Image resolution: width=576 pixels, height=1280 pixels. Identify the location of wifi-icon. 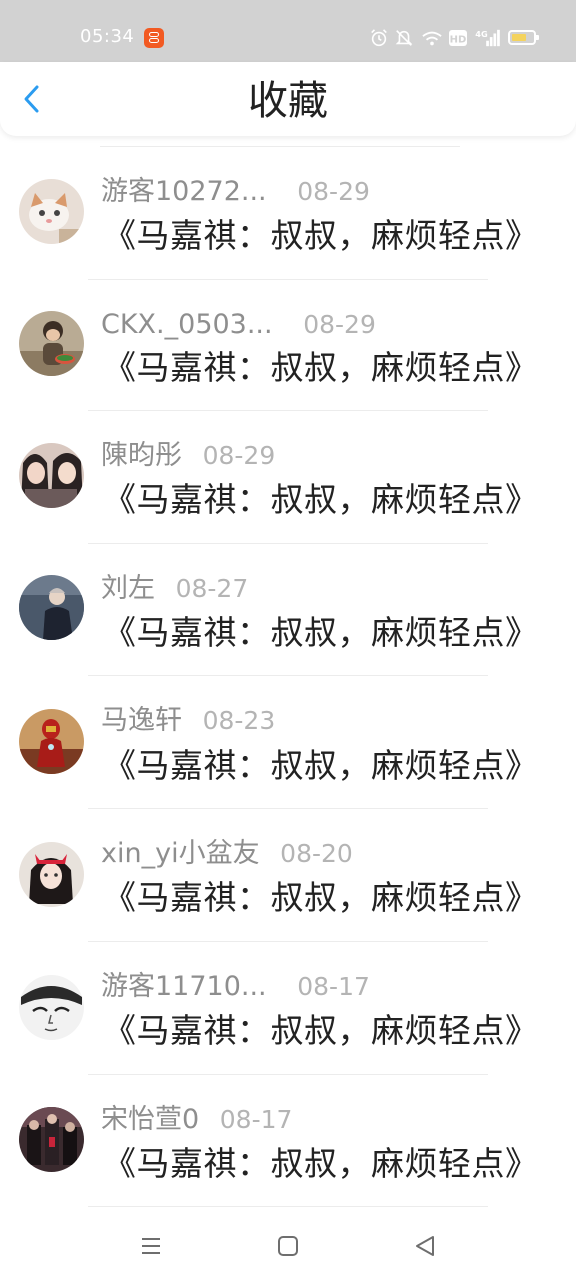
(432, 38).